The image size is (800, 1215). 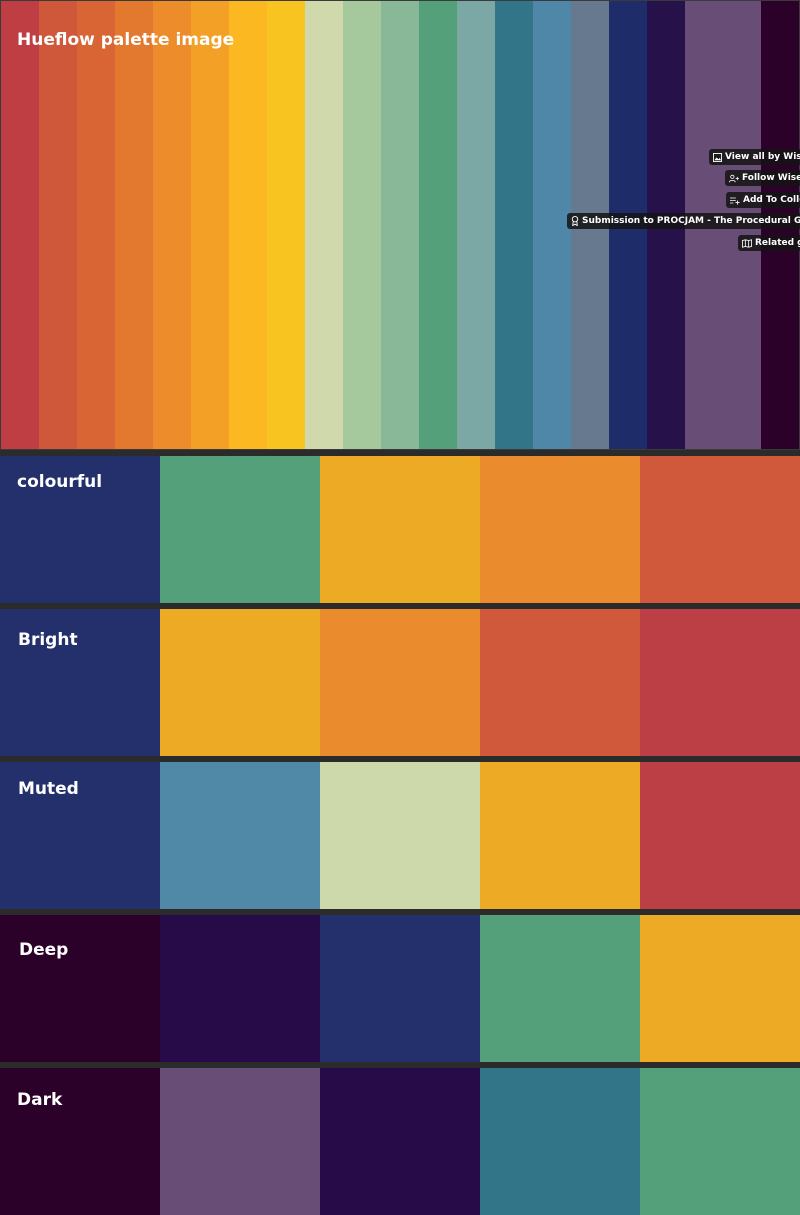 I want to click on palette-row-bright, so click(x=400, y=682).